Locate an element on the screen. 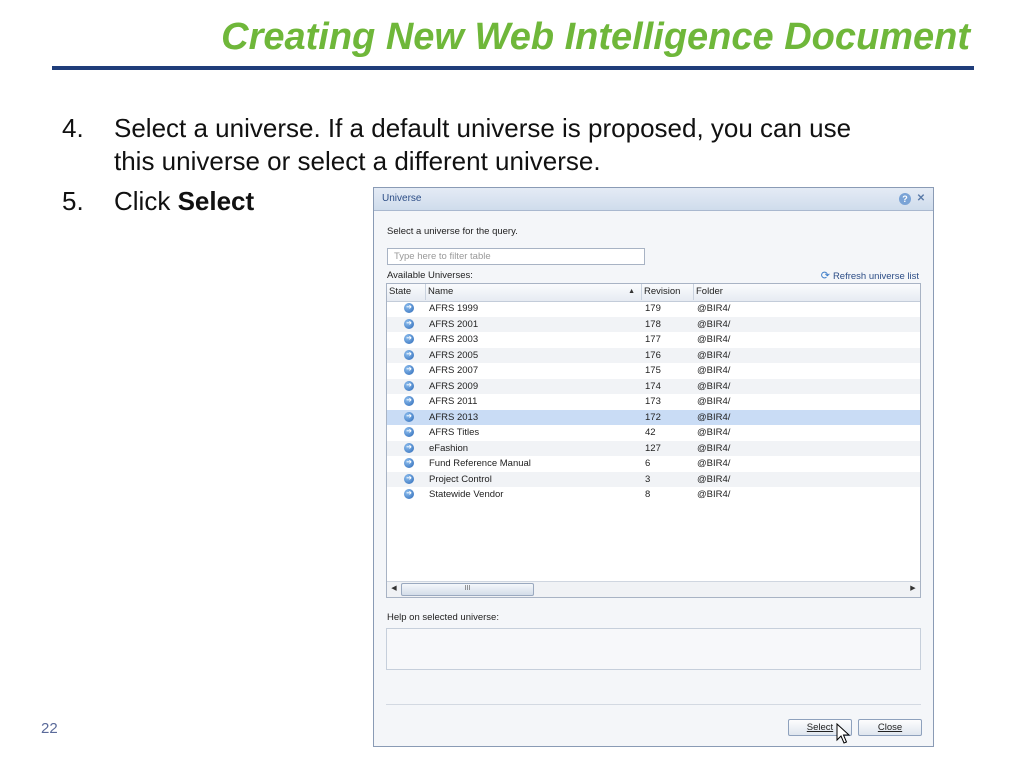  cell-revision: 42 is located at coordinates (650, 432).